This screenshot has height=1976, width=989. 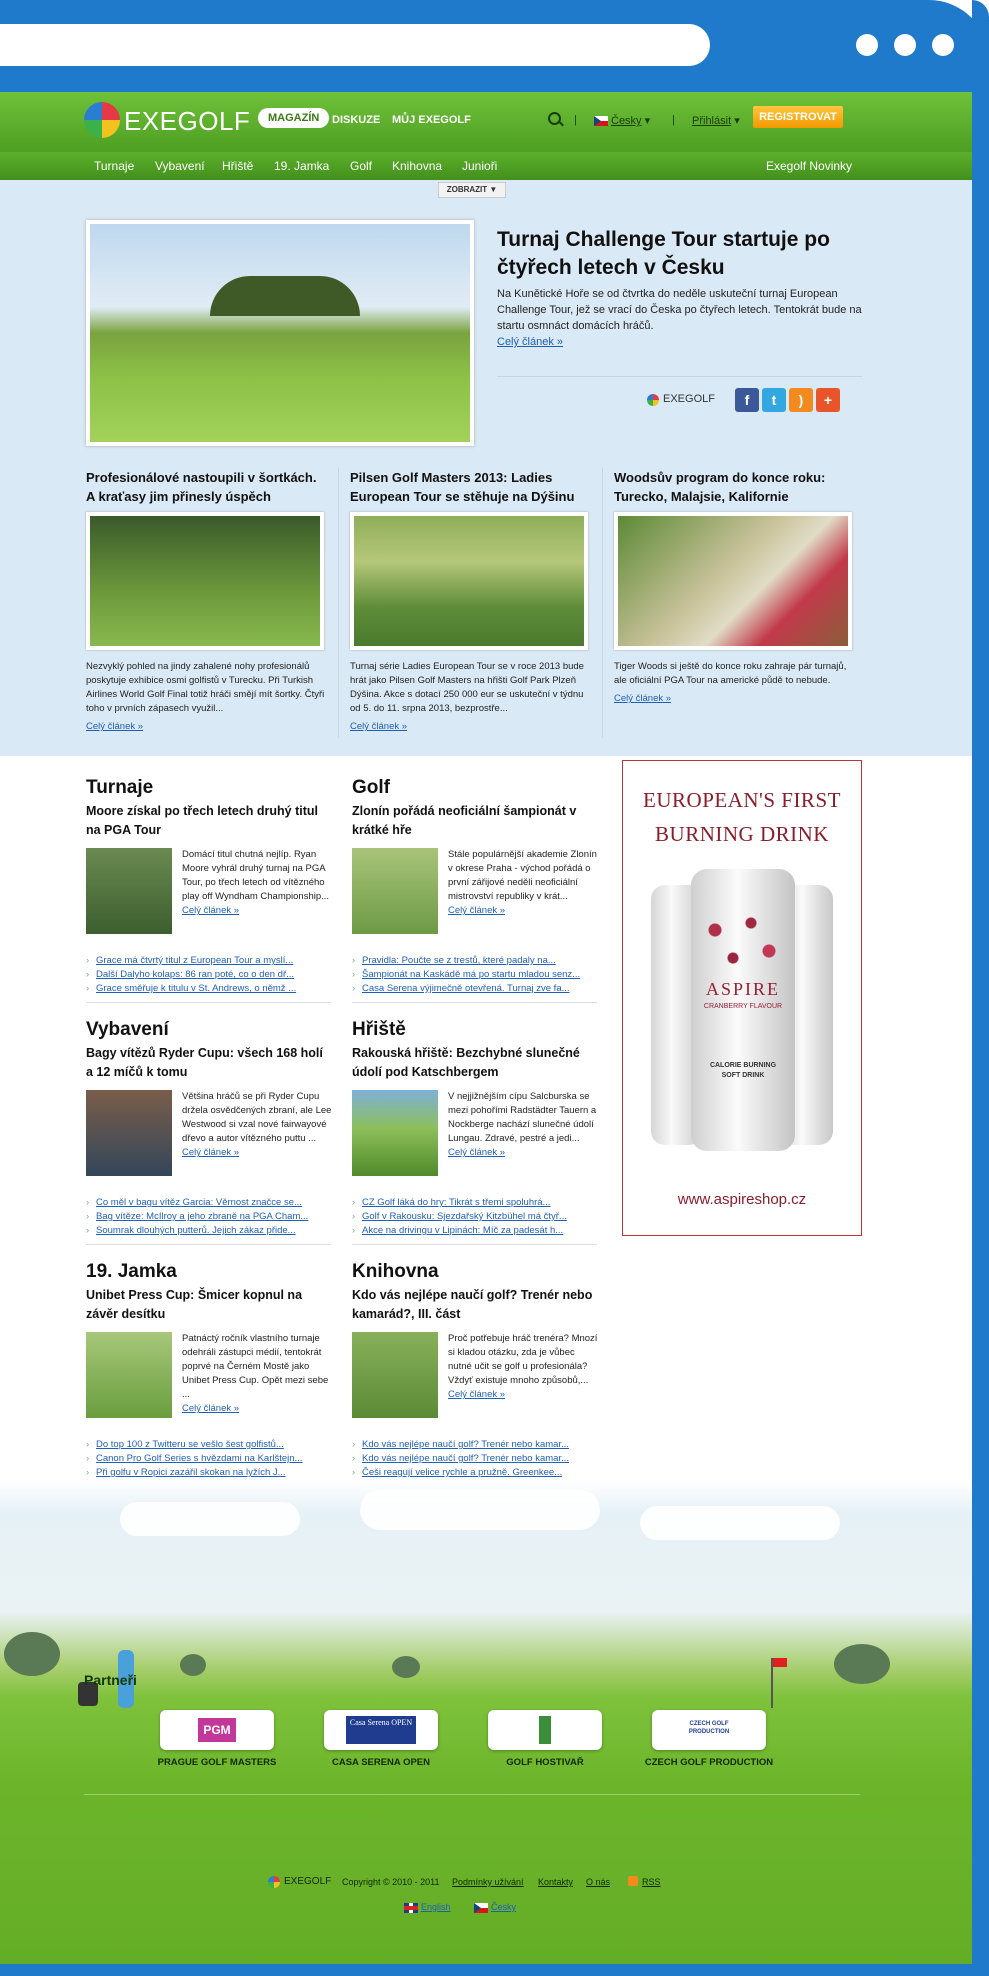 I want to click on login-link: Přihlásit ▾, so click(x=716, y=120).